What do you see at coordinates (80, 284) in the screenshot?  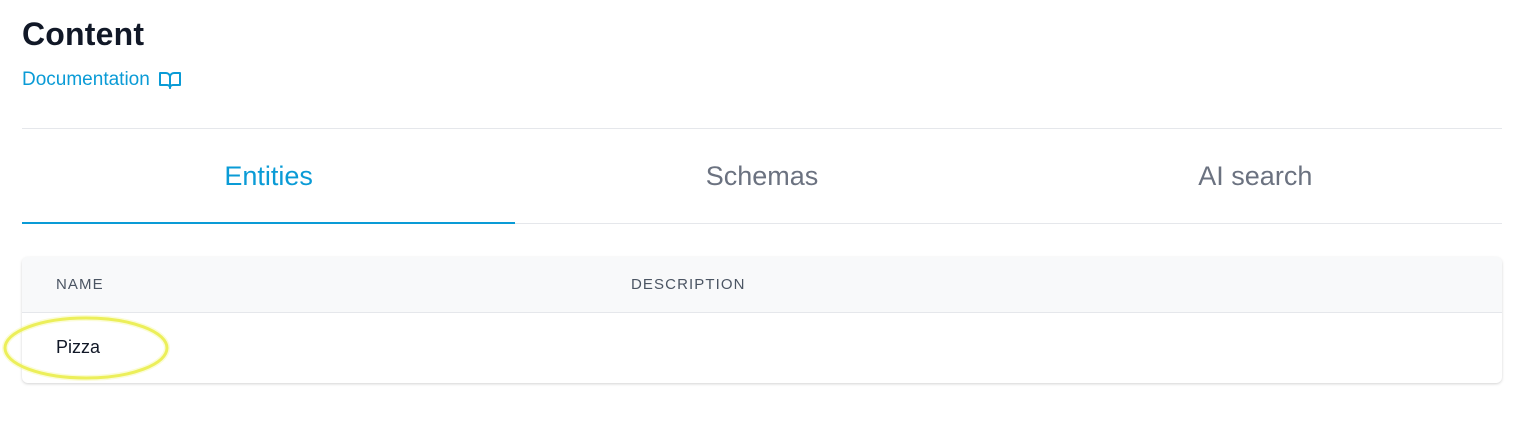 I see `column-header-name: NAME` at bounding box center [80, 284].